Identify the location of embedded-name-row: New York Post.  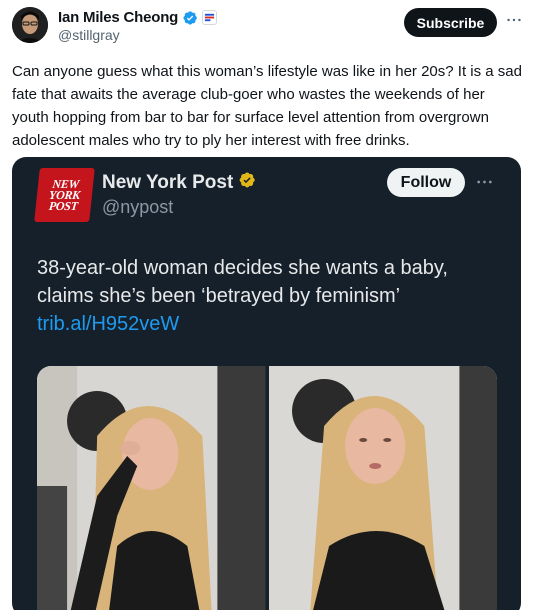
(179, 182).